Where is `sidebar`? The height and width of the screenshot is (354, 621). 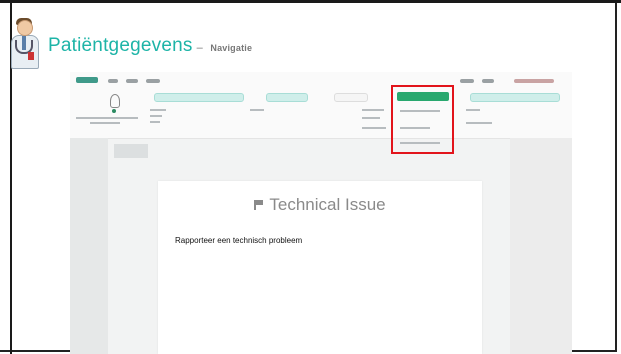 sidebar is located at coordinates (89, 246).